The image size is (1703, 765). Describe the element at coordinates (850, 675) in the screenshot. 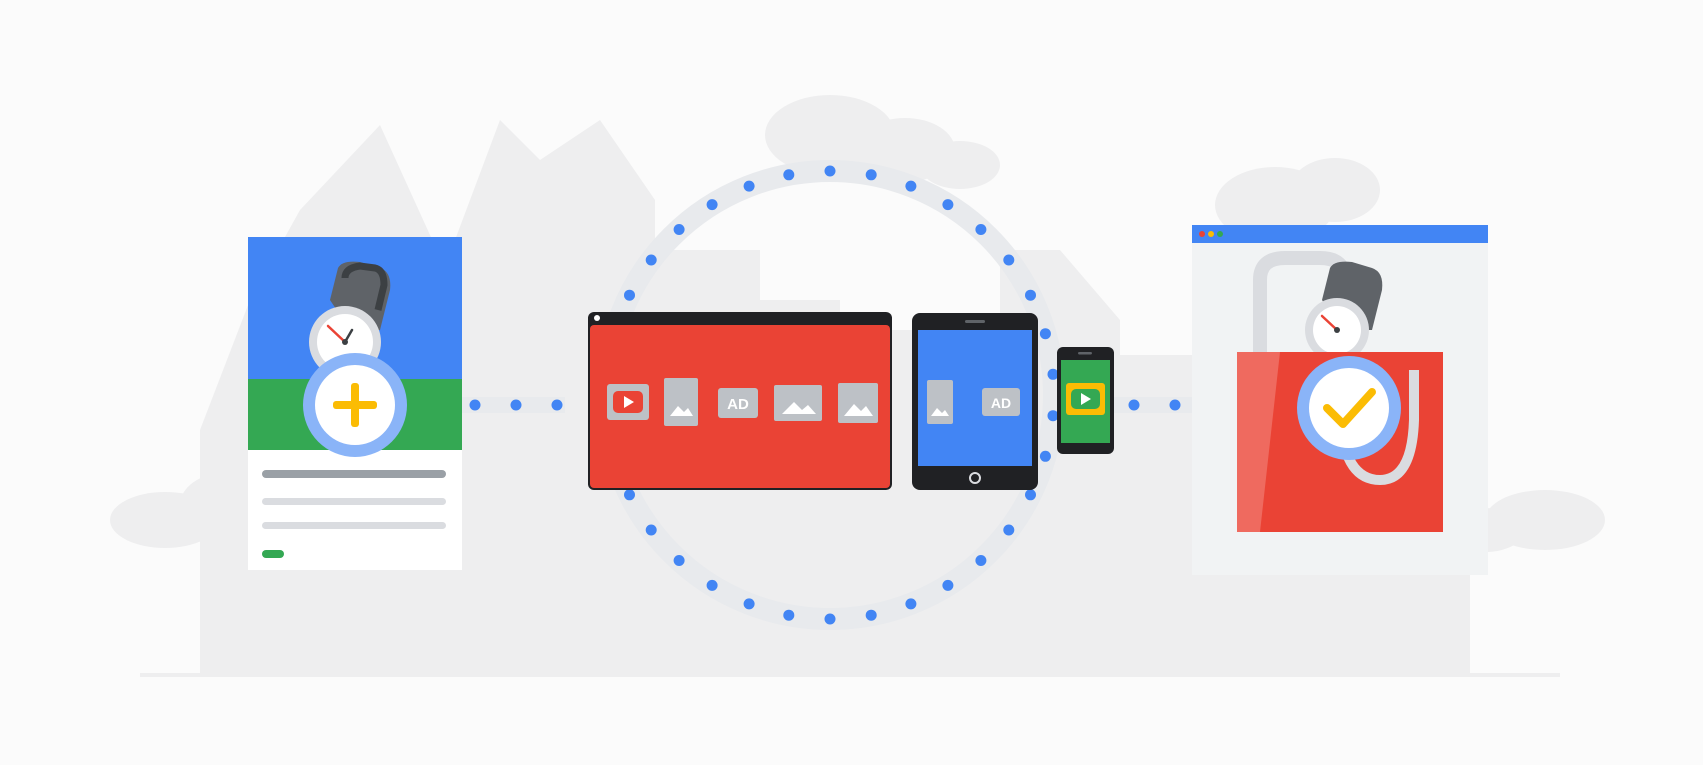

I see `ground-line` at that location.